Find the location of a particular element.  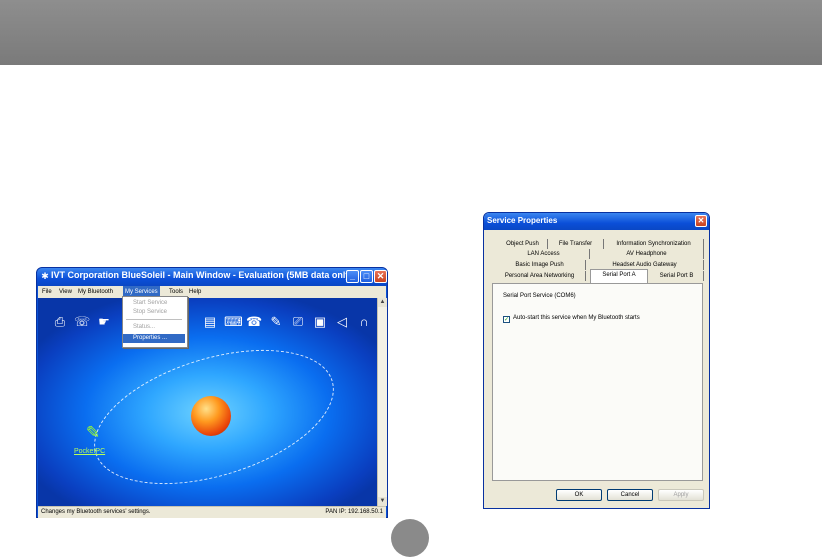

tab-information-synchronization: Information Synchronization is located at coordinates (654, 244).